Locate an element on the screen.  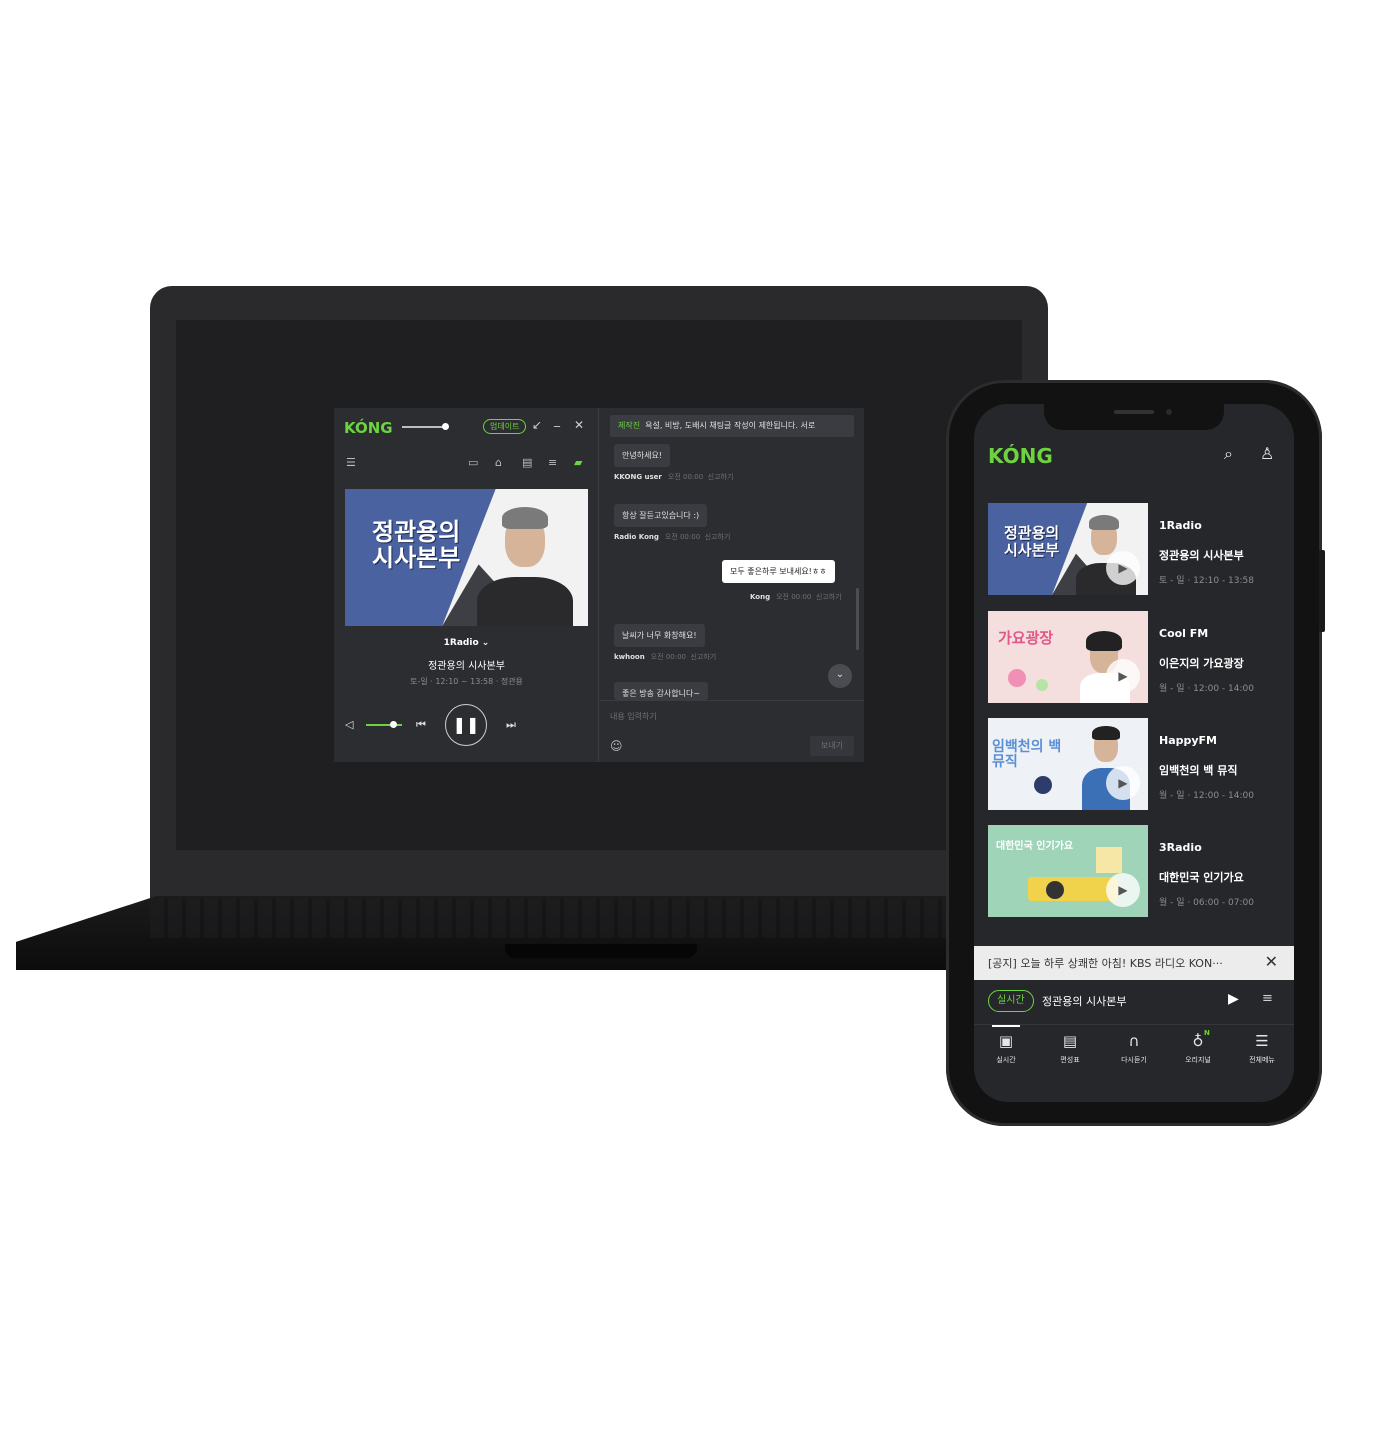
live-badge: 실시간 is located at coordinates (1011, 1001).